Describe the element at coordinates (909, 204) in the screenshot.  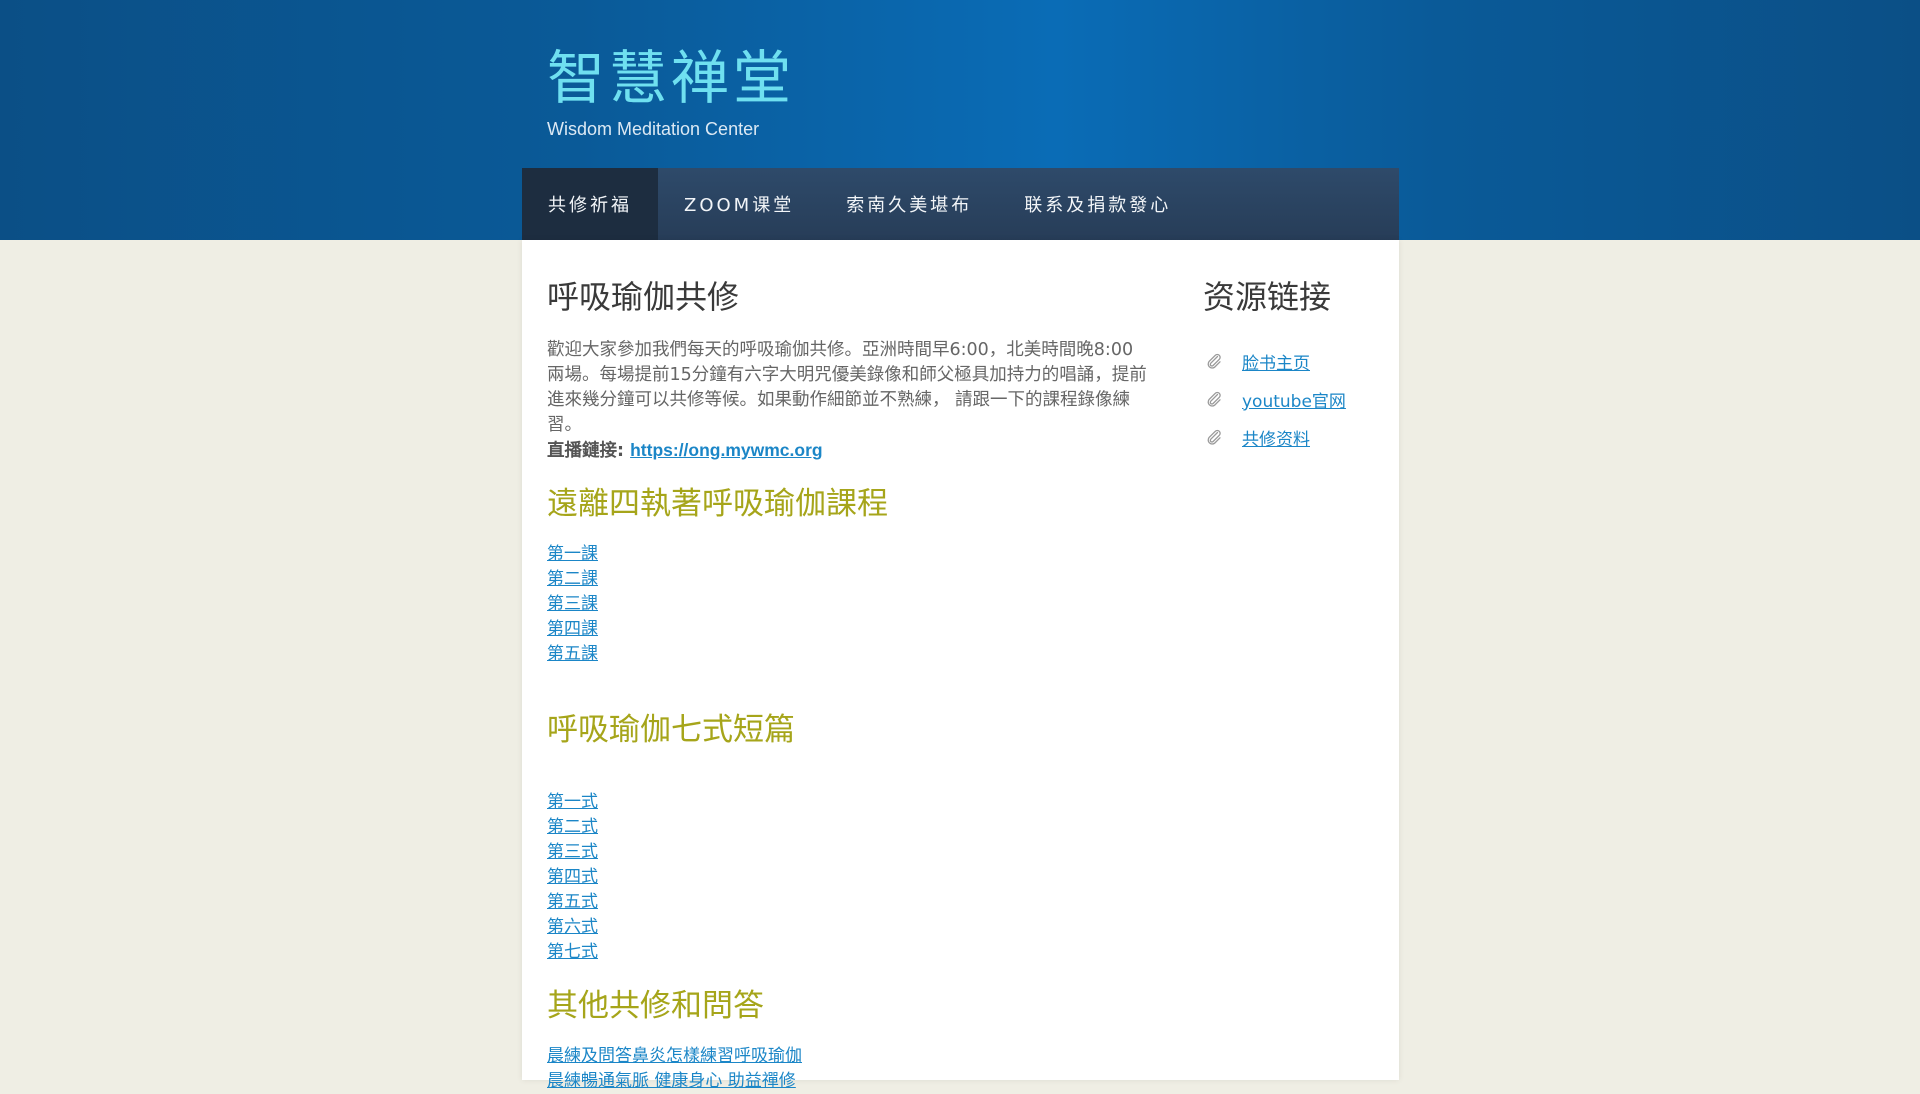
I see `nav-item-khenpo: 索南久美堪布` at that location.